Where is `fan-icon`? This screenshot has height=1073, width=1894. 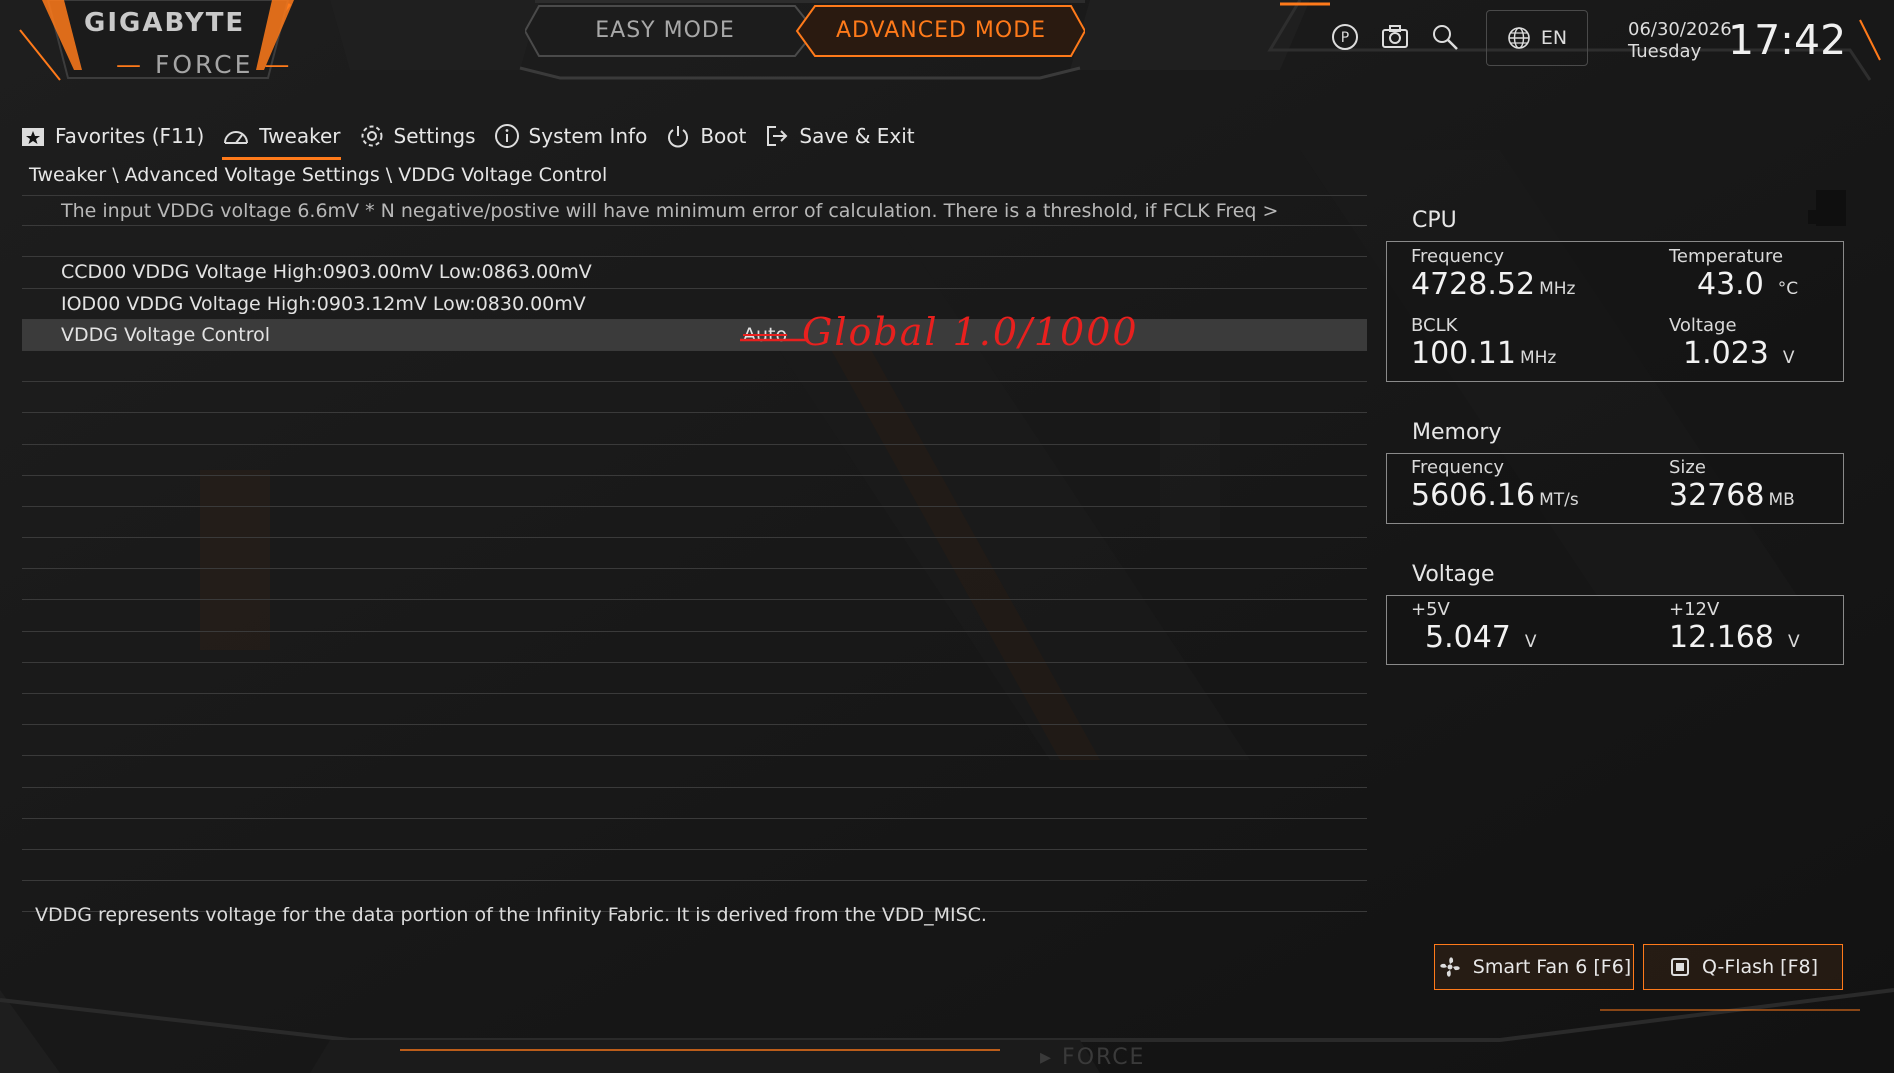
fan-icon is located at coordinates (1450, 967).